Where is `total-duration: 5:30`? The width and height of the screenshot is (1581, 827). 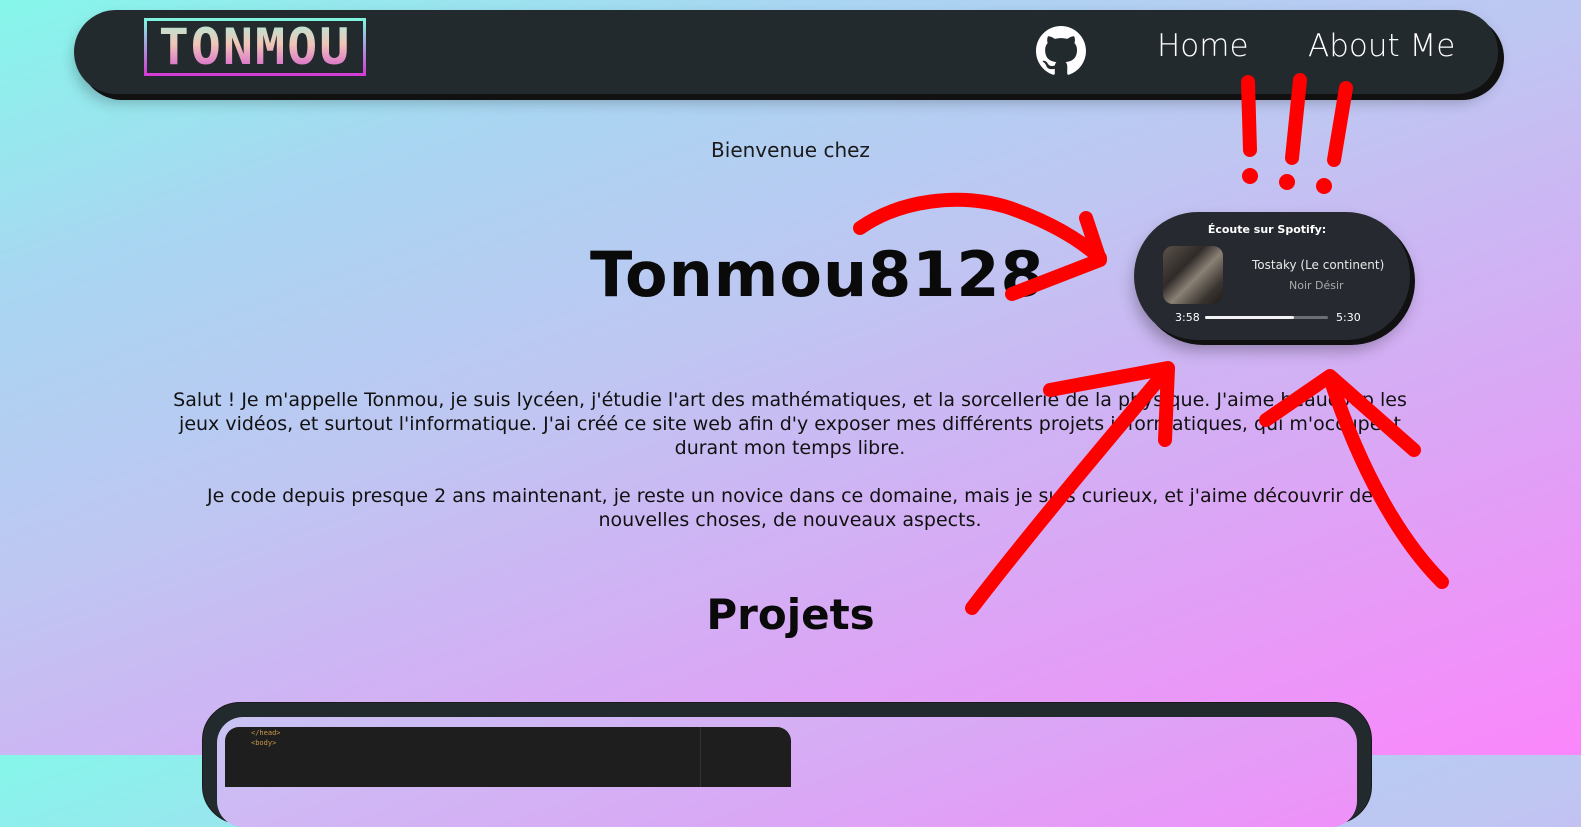
total-duration: 5:30 is located at coordinates (1348, 317).